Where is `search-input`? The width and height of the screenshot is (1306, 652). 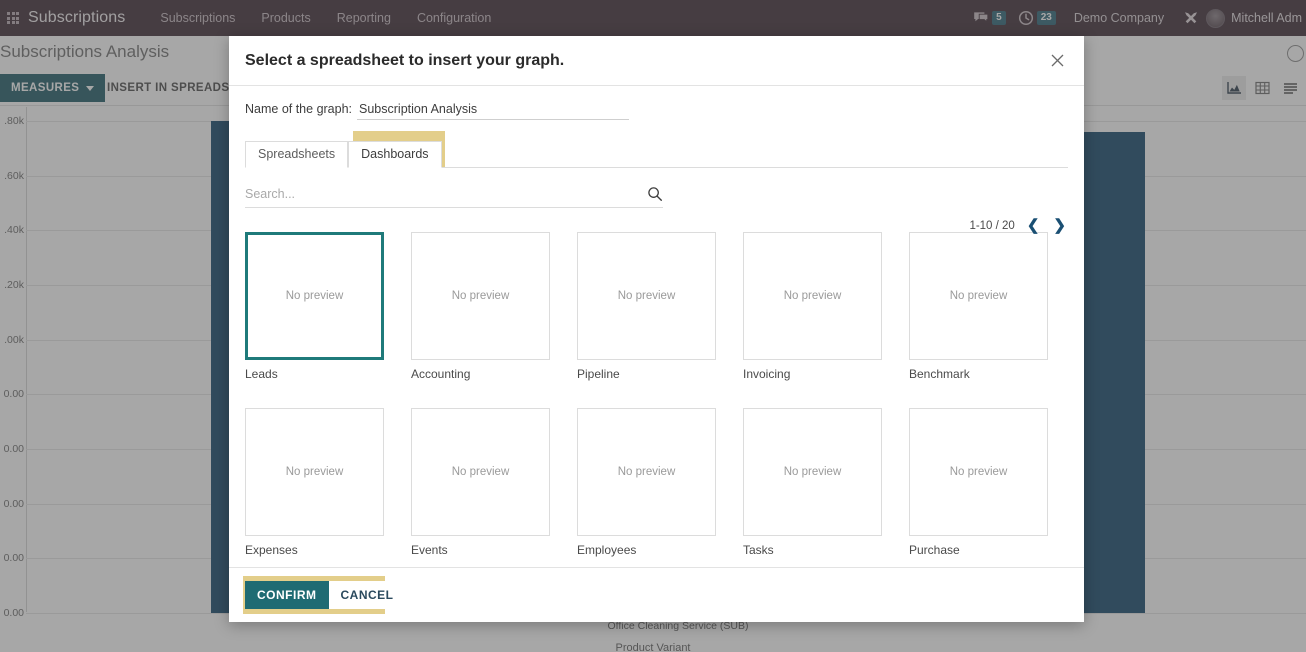
search-input is located at coordinates (446, 194).